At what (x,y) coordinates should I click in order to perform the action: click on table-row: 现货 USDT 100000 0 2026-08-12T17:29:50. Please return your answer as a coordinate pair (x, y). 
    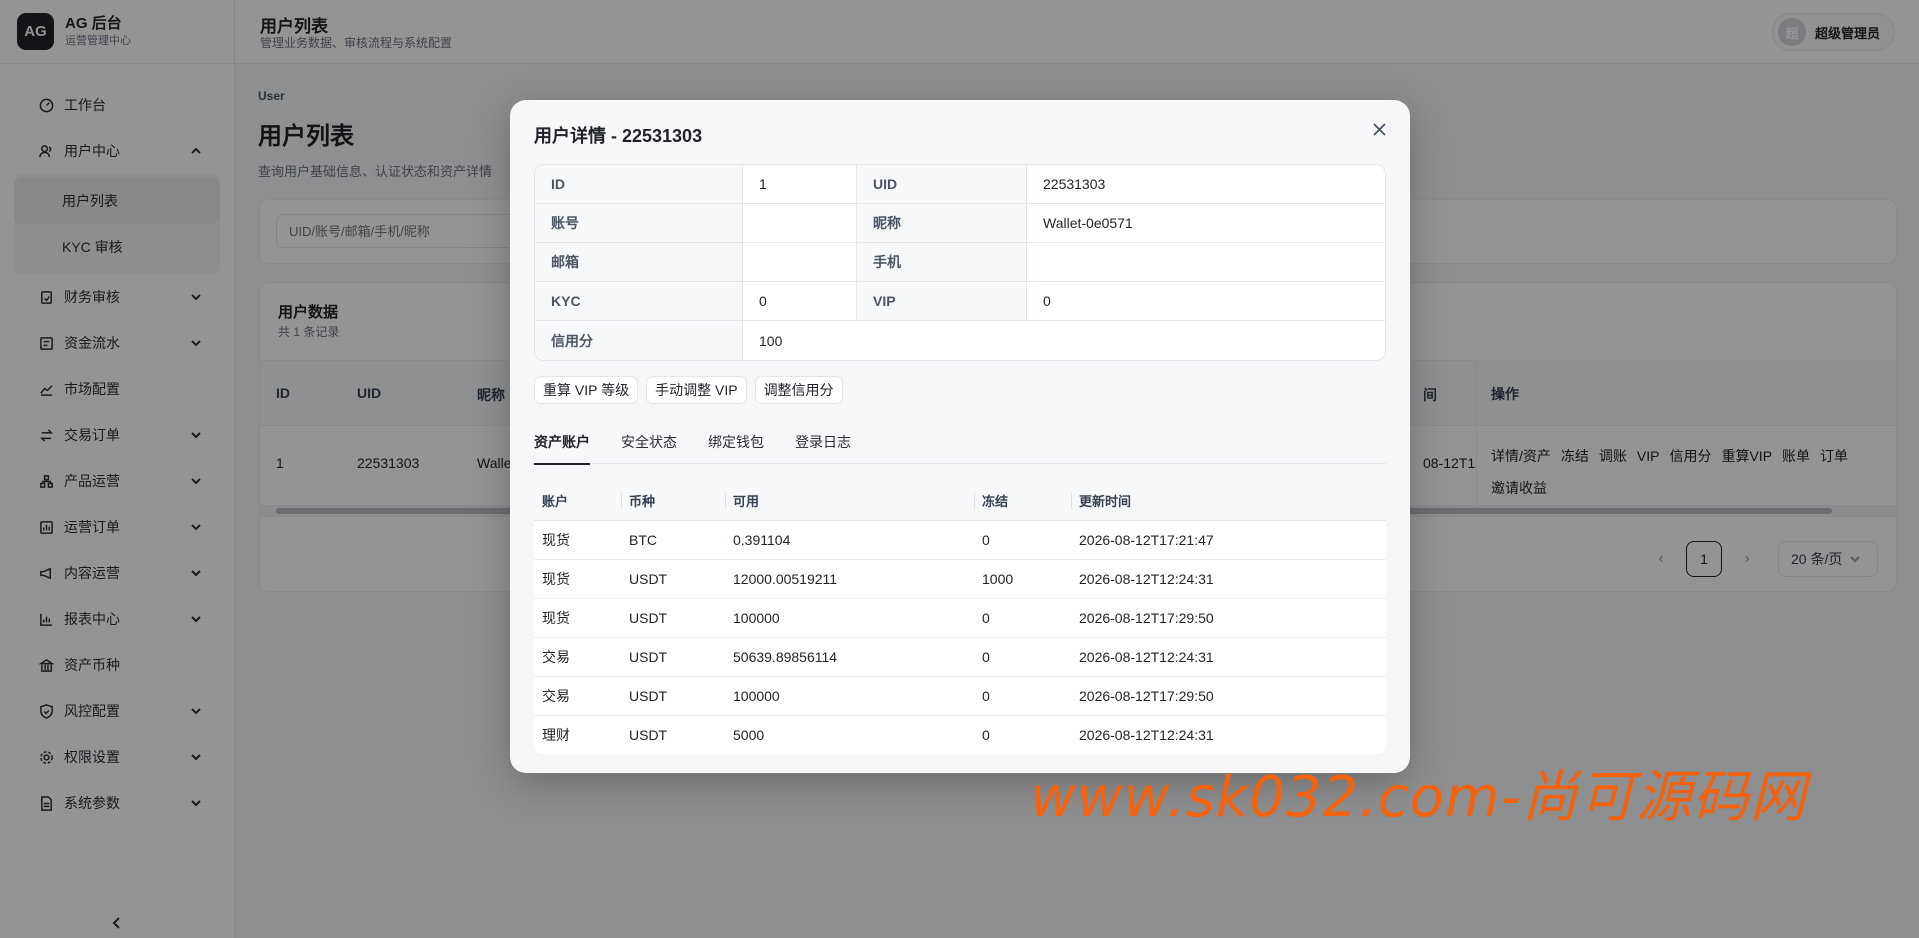
    Looking at the image, I should click on (960, 618).